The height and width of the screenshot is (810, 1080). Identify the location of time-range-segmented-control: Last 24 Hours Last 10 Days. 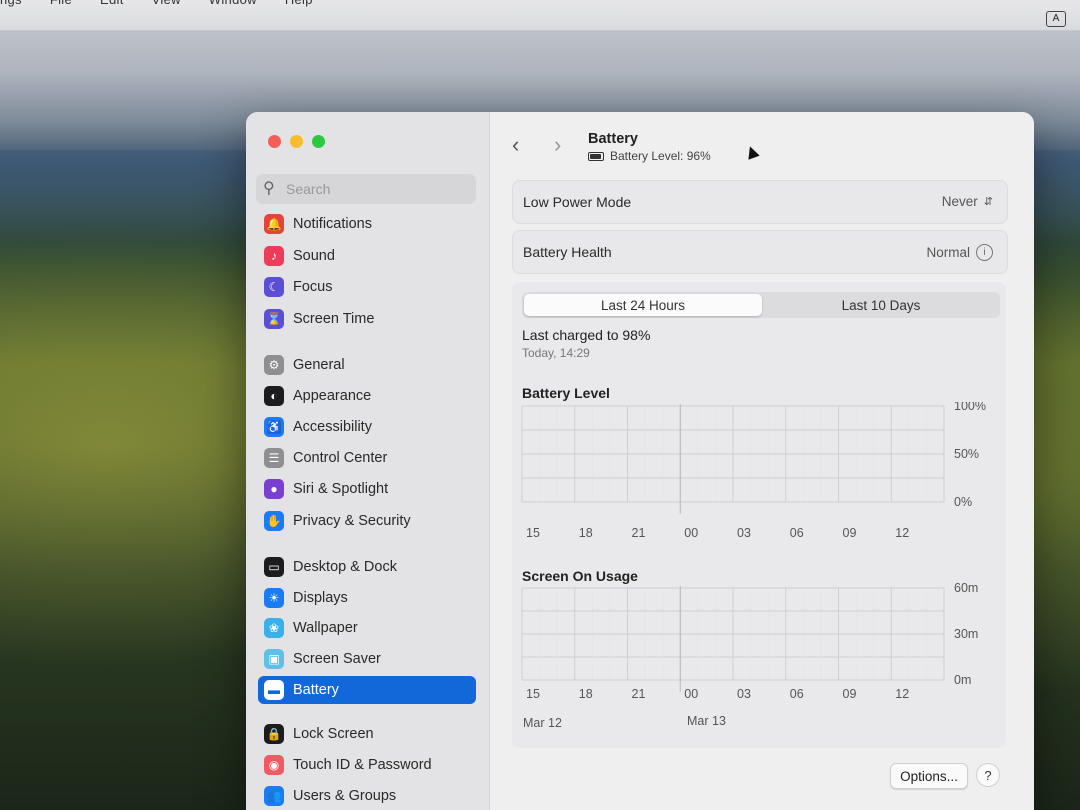
(761, 305).